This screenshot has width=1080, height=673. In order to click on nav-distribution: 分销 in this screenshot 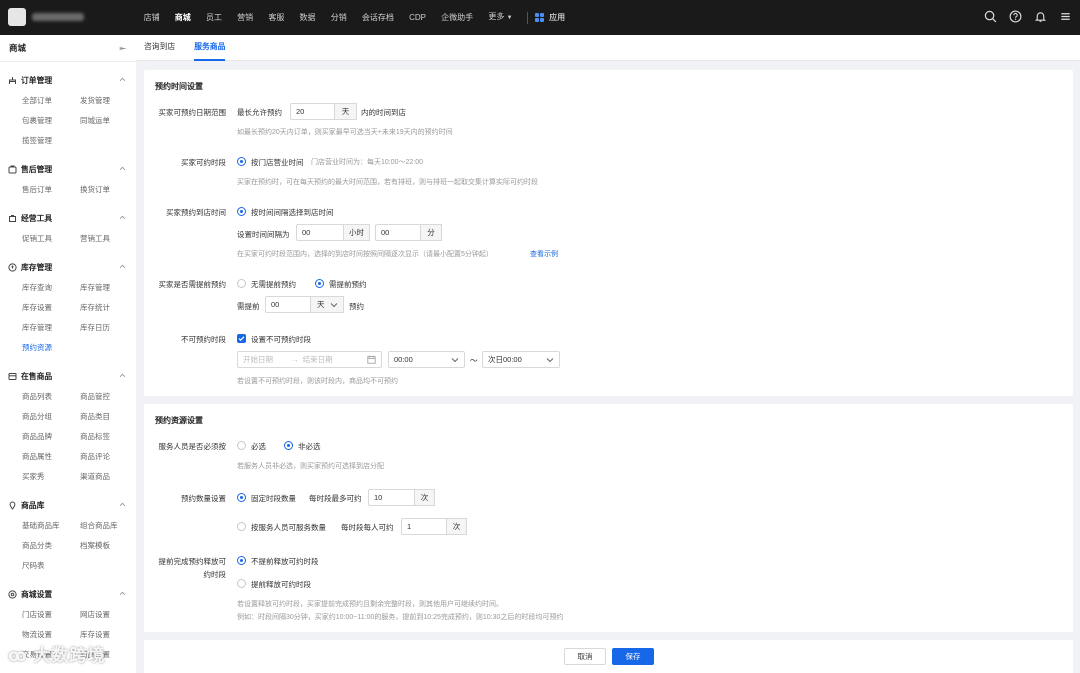, I will do `click(338, 17)`.